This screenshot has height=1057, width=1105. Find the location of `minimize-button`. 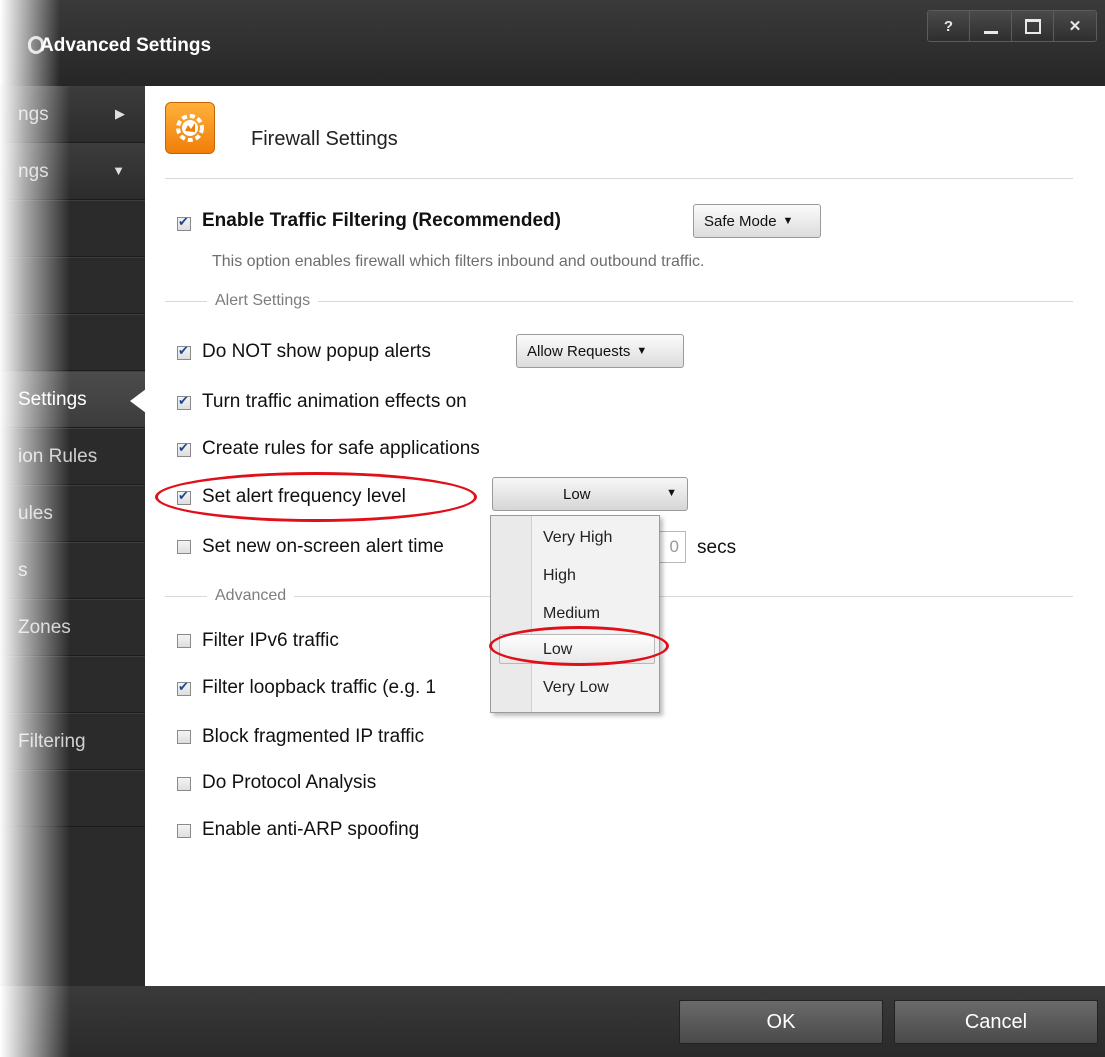

minimize-button is located at coordinates (991, 26).